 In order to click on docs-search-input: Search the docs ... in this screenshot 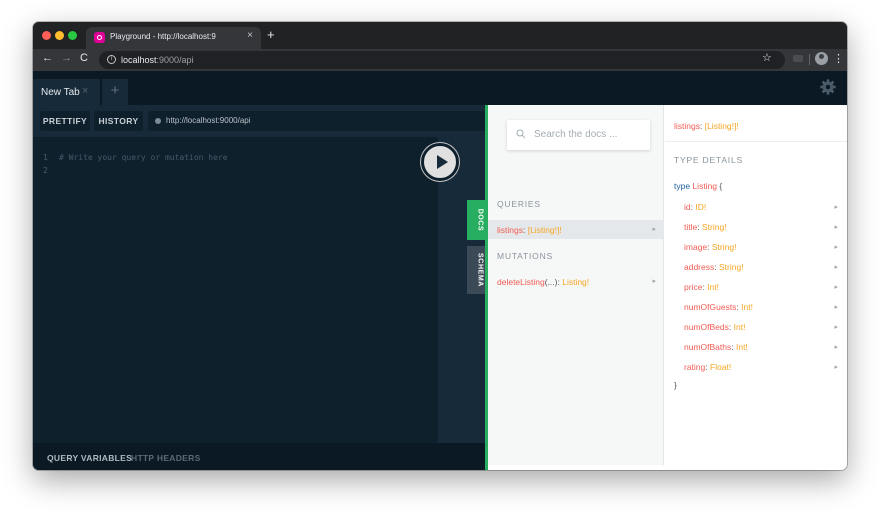, I will do `click(578, 135)`.